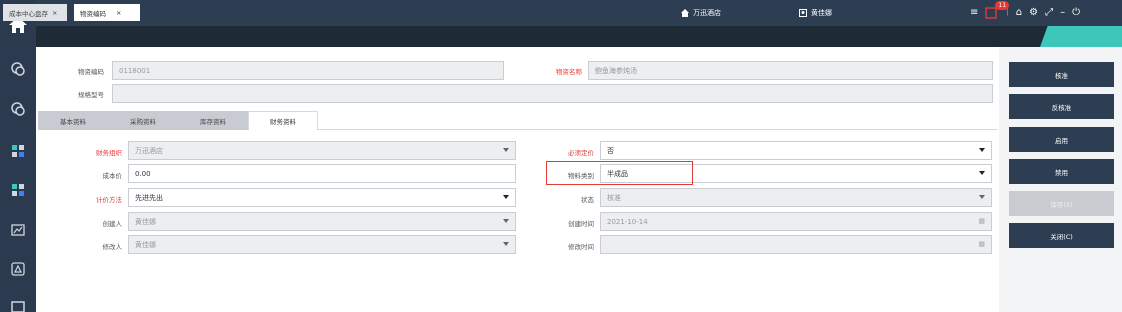 The height and width of the screenshot is (312, 1122). Describe the element at coordinates (579, 13) in the screenshot. I see `top-bar: 万迅酒店 黄佳娜 ≡ 11 | ⌂ ⚙ ⤢ – ⏻` at that location.